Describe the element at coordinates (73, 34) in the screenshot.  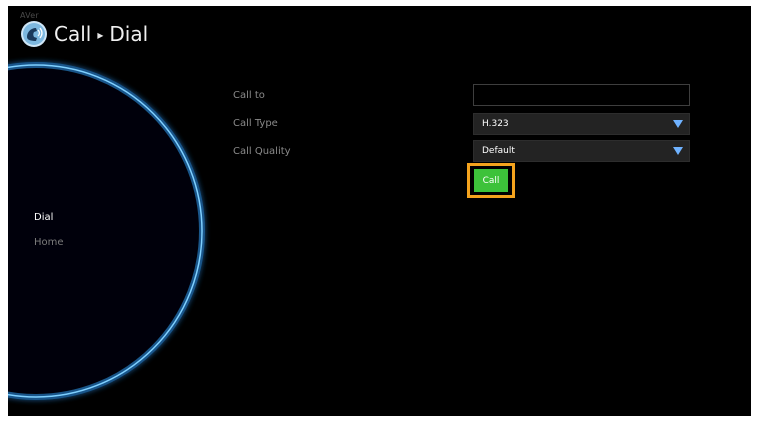
I see `title-section: Call` at that location.